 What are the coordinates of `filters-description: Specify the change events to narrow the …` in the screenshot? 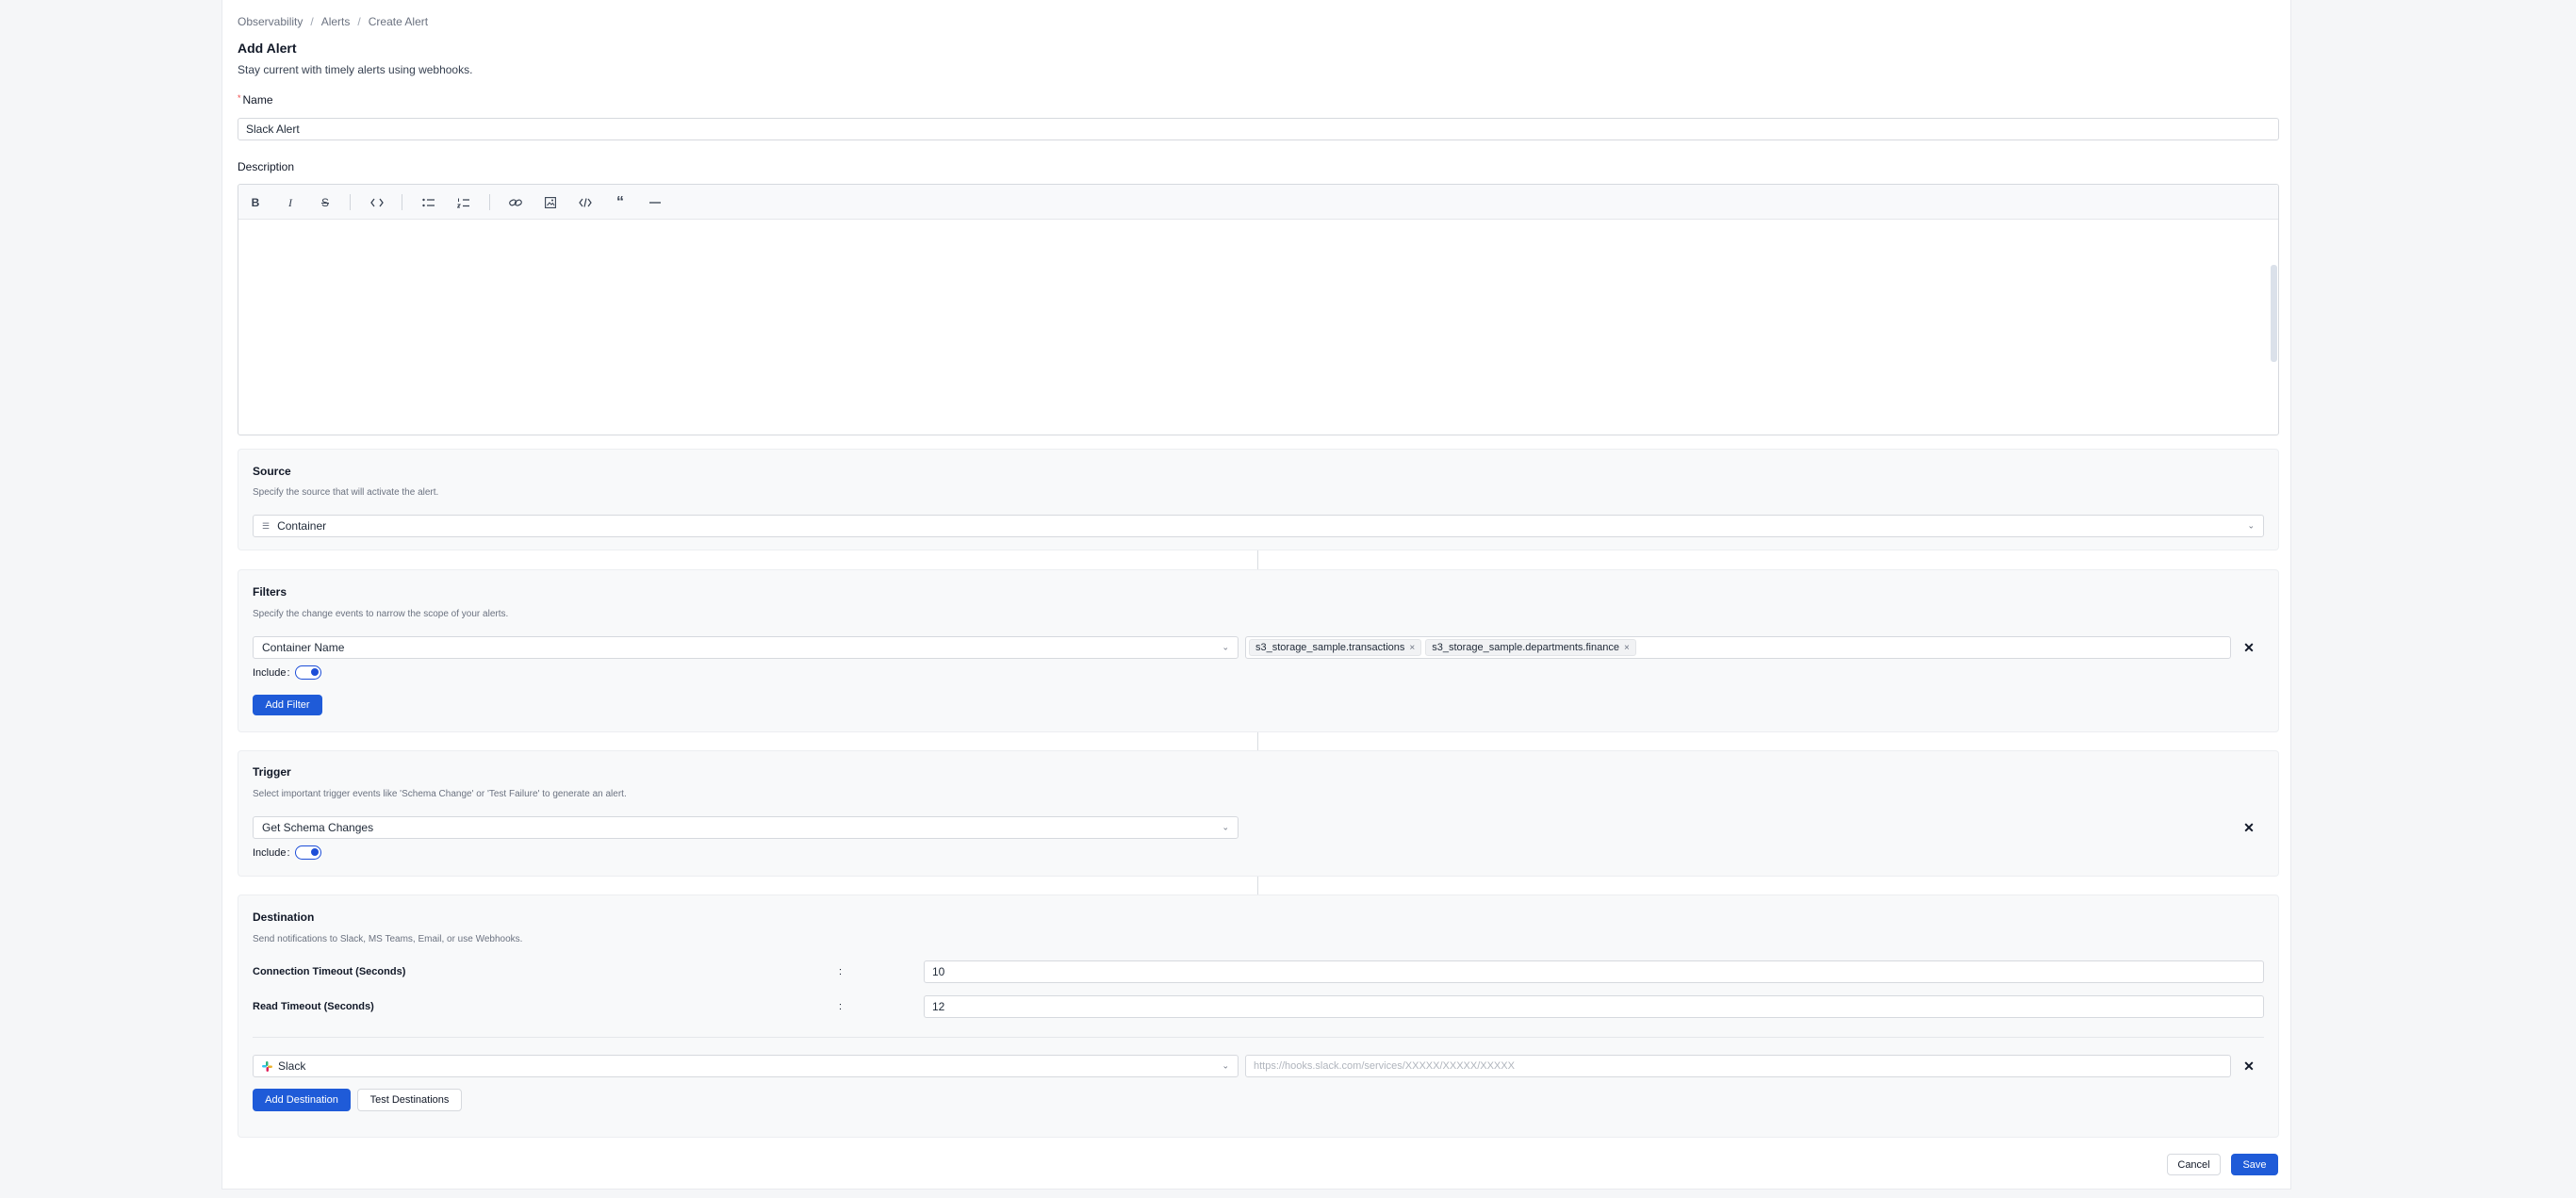 It's located at (381, 614).